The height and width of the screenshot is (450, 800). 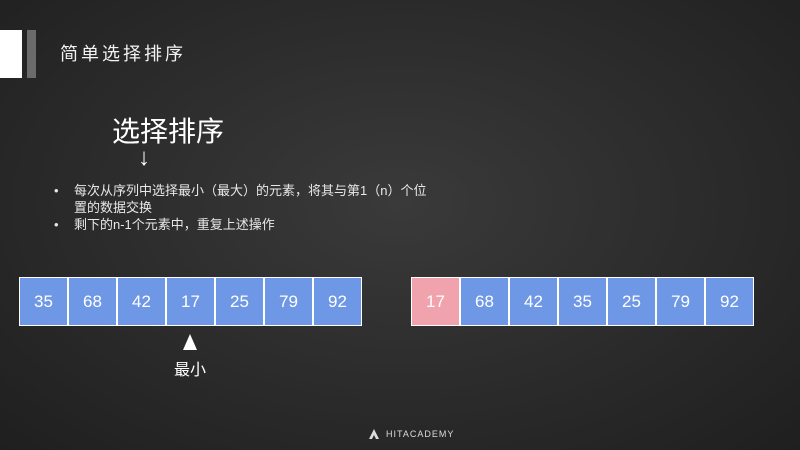 What do you see at coordinates (420, 434) in the screenshot?
I see `logo-text: HITACADEMY` at bounding box center [420, 434].